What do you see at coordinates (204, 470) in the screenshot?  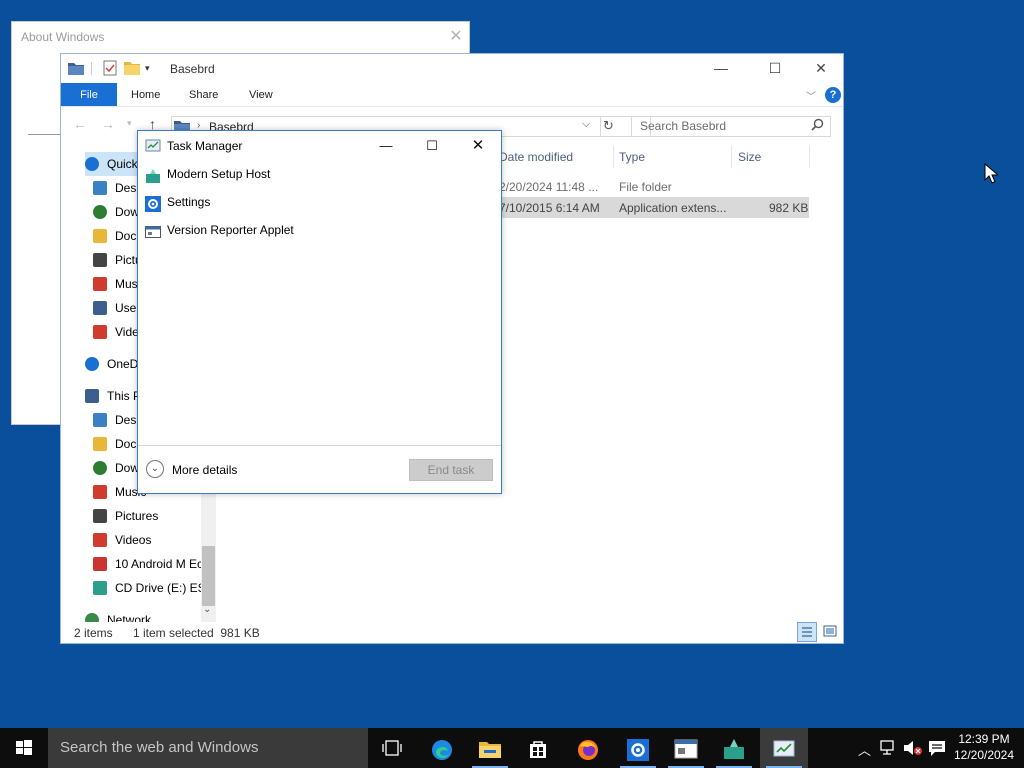 I see `more-details-link: More details` at bounding box center [204, 470].